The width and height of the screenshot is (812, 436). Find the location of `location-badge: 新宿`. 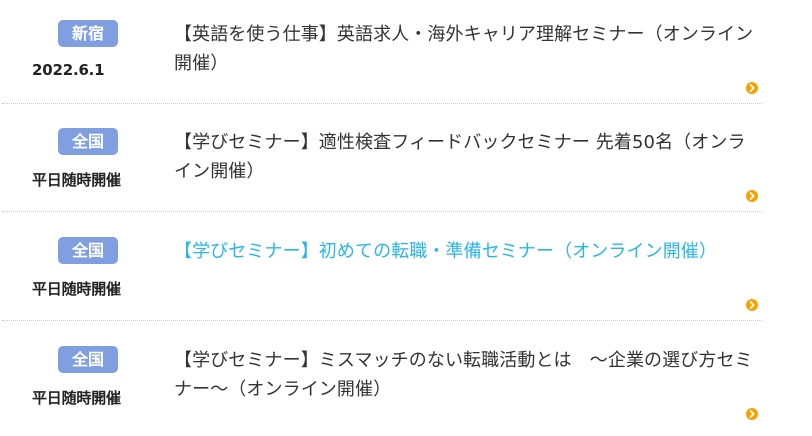

location-badge: 新宿 is located at coordinates (88, 33).